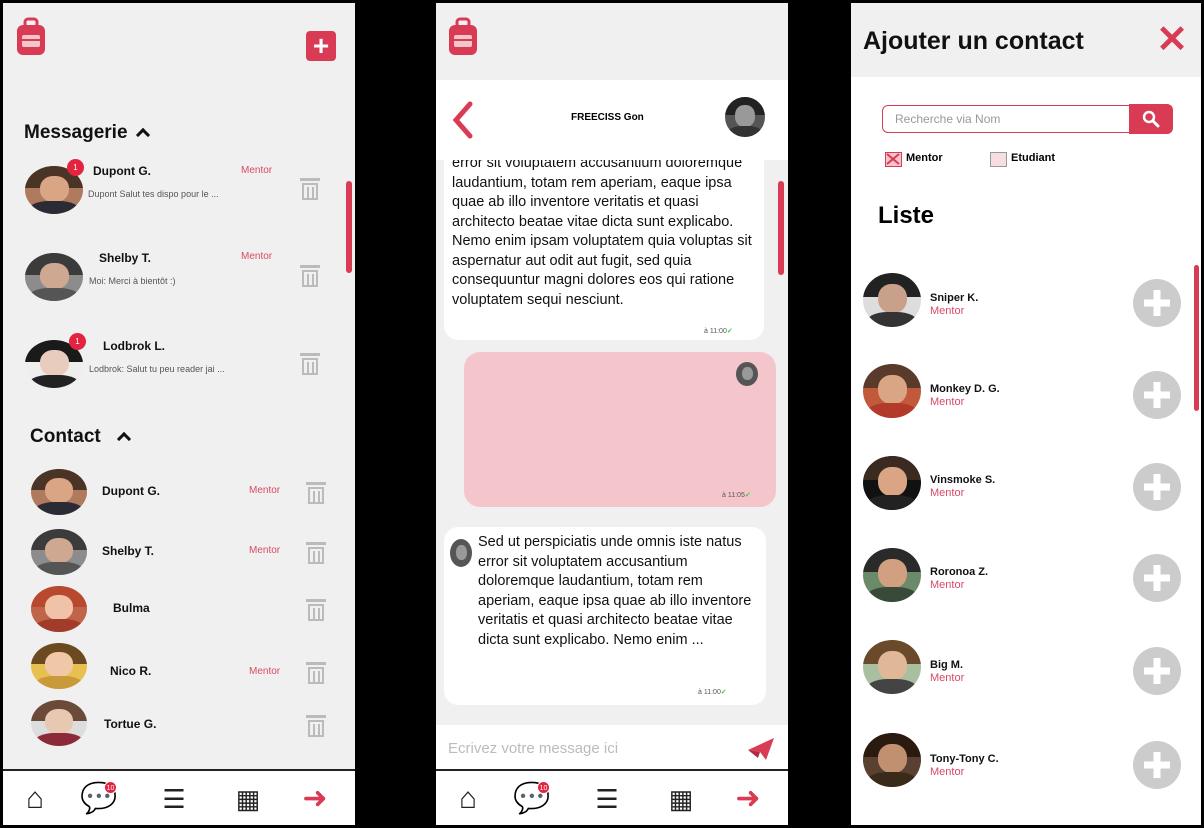  I want to click on message-preview: Moi: Merci à bientôt :), so click(132, 281).